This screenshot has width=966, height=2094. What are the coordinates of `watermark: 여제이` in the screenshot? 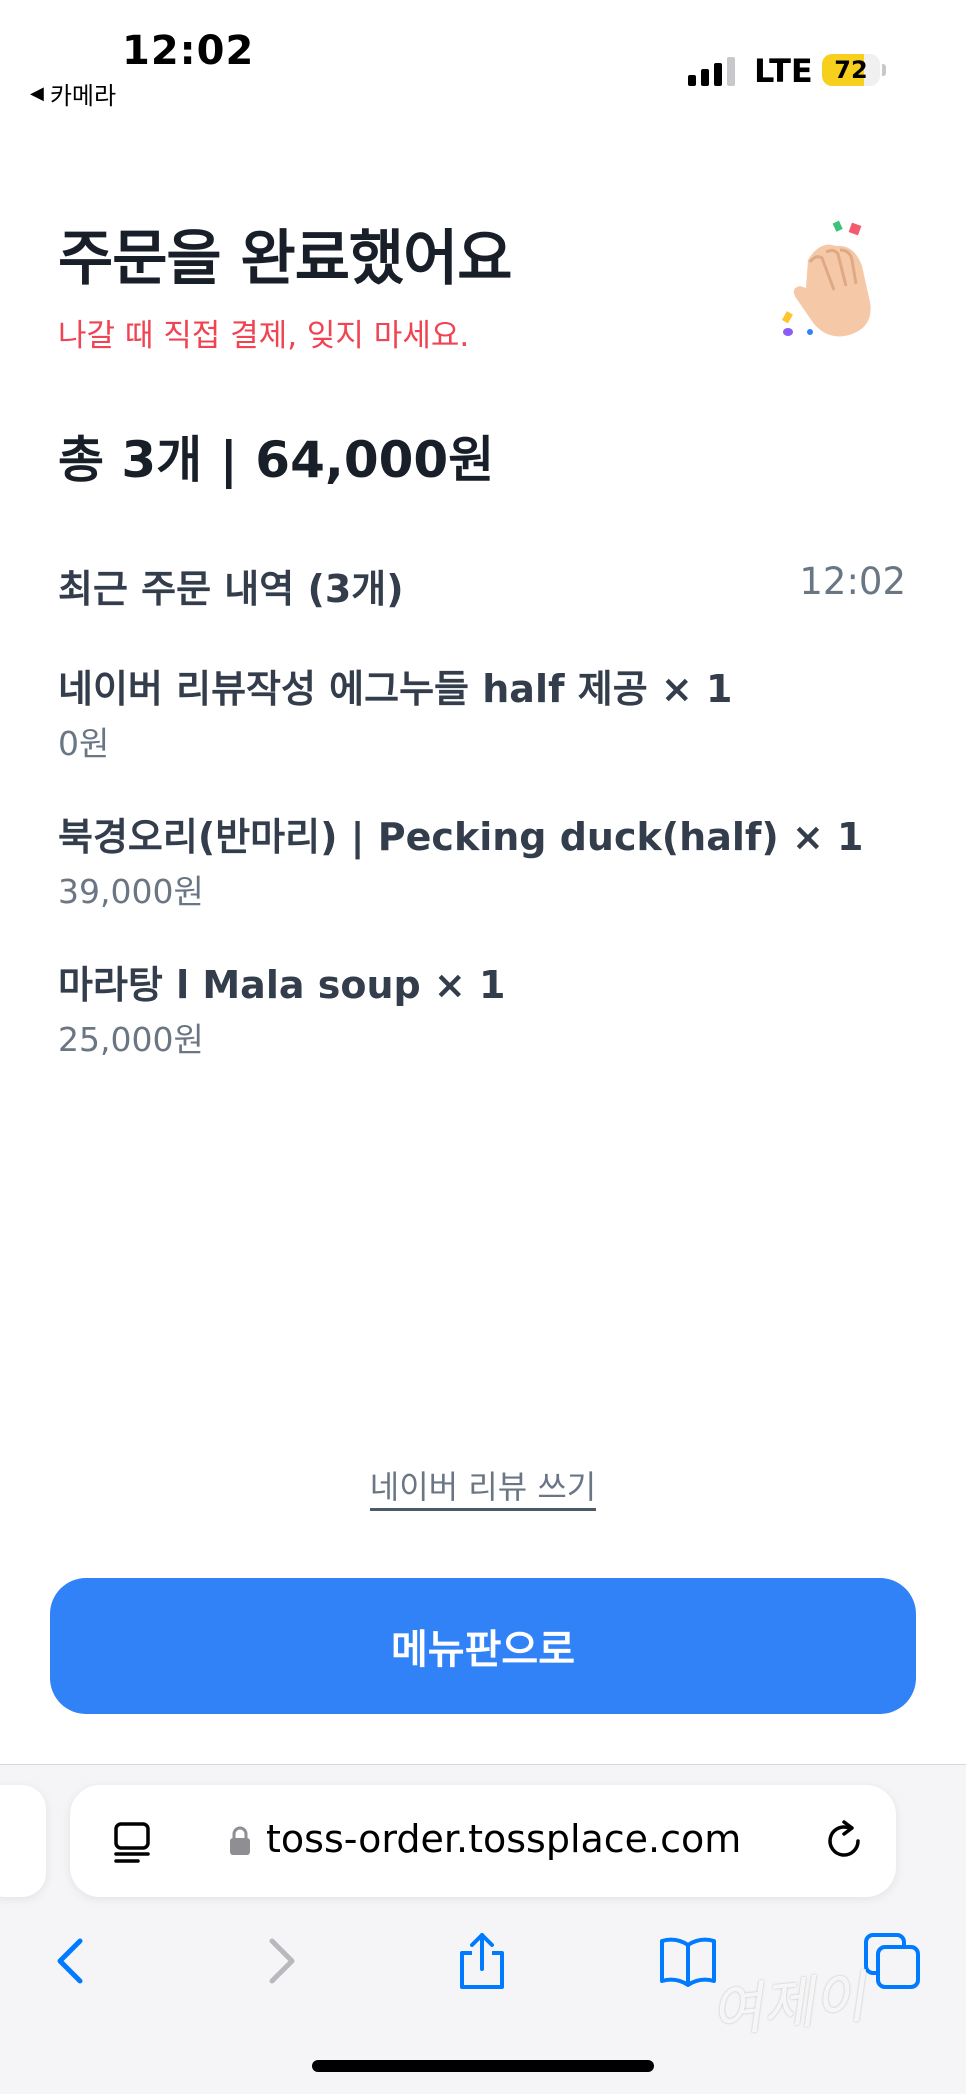 It's located at (788, 2005).